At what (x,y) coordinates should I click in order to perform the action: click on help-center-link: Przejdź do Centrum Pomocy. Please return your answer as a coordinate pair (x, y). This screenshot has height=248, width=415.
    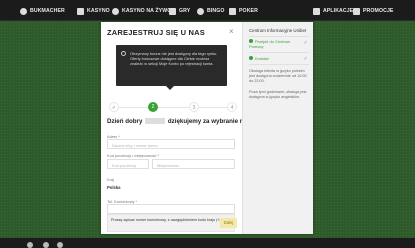
    Looking at the image, I should click on (273, 44).